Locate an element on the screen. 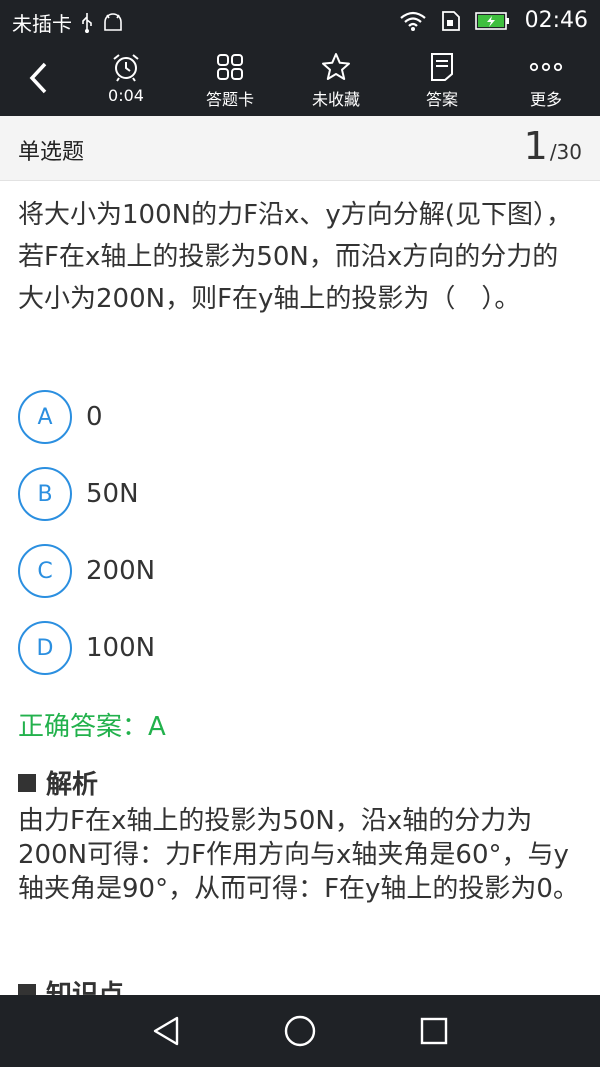 Image resolution: width=600 pixels, height=1067 pixels. status-bar: 未插卡 02:46 is located at coordinates (300, 22).